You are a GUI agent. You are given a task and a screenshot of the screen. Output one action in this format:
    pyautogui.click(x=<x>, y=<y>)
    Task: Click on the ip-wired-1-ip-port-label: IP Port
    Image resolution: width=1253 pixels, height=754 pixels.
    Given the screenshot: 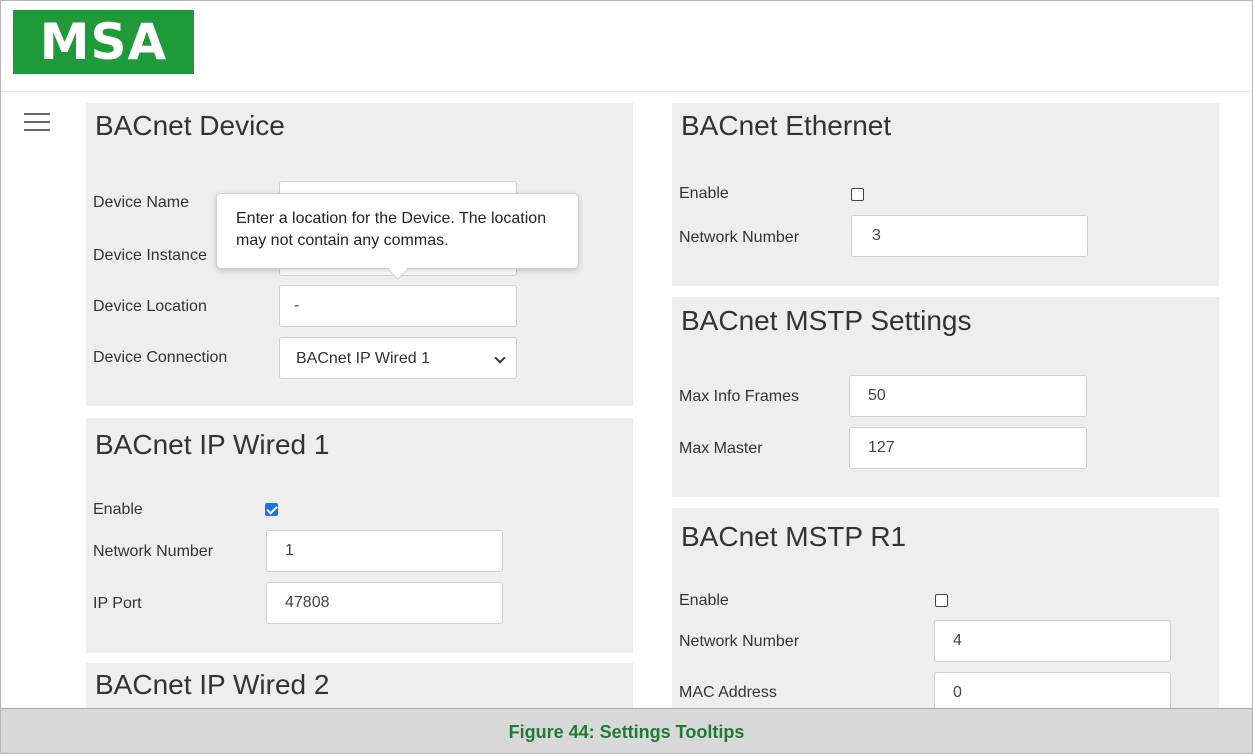 What is the action you would take?
    pyautogui.click(x=117, y=603)
    